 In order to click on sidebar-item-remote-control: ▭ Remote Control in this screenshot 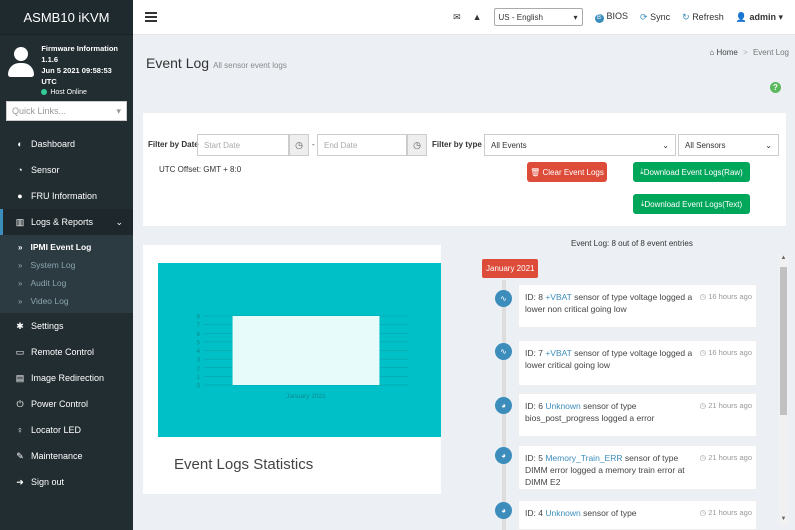, I will do `click(66, 352)`.